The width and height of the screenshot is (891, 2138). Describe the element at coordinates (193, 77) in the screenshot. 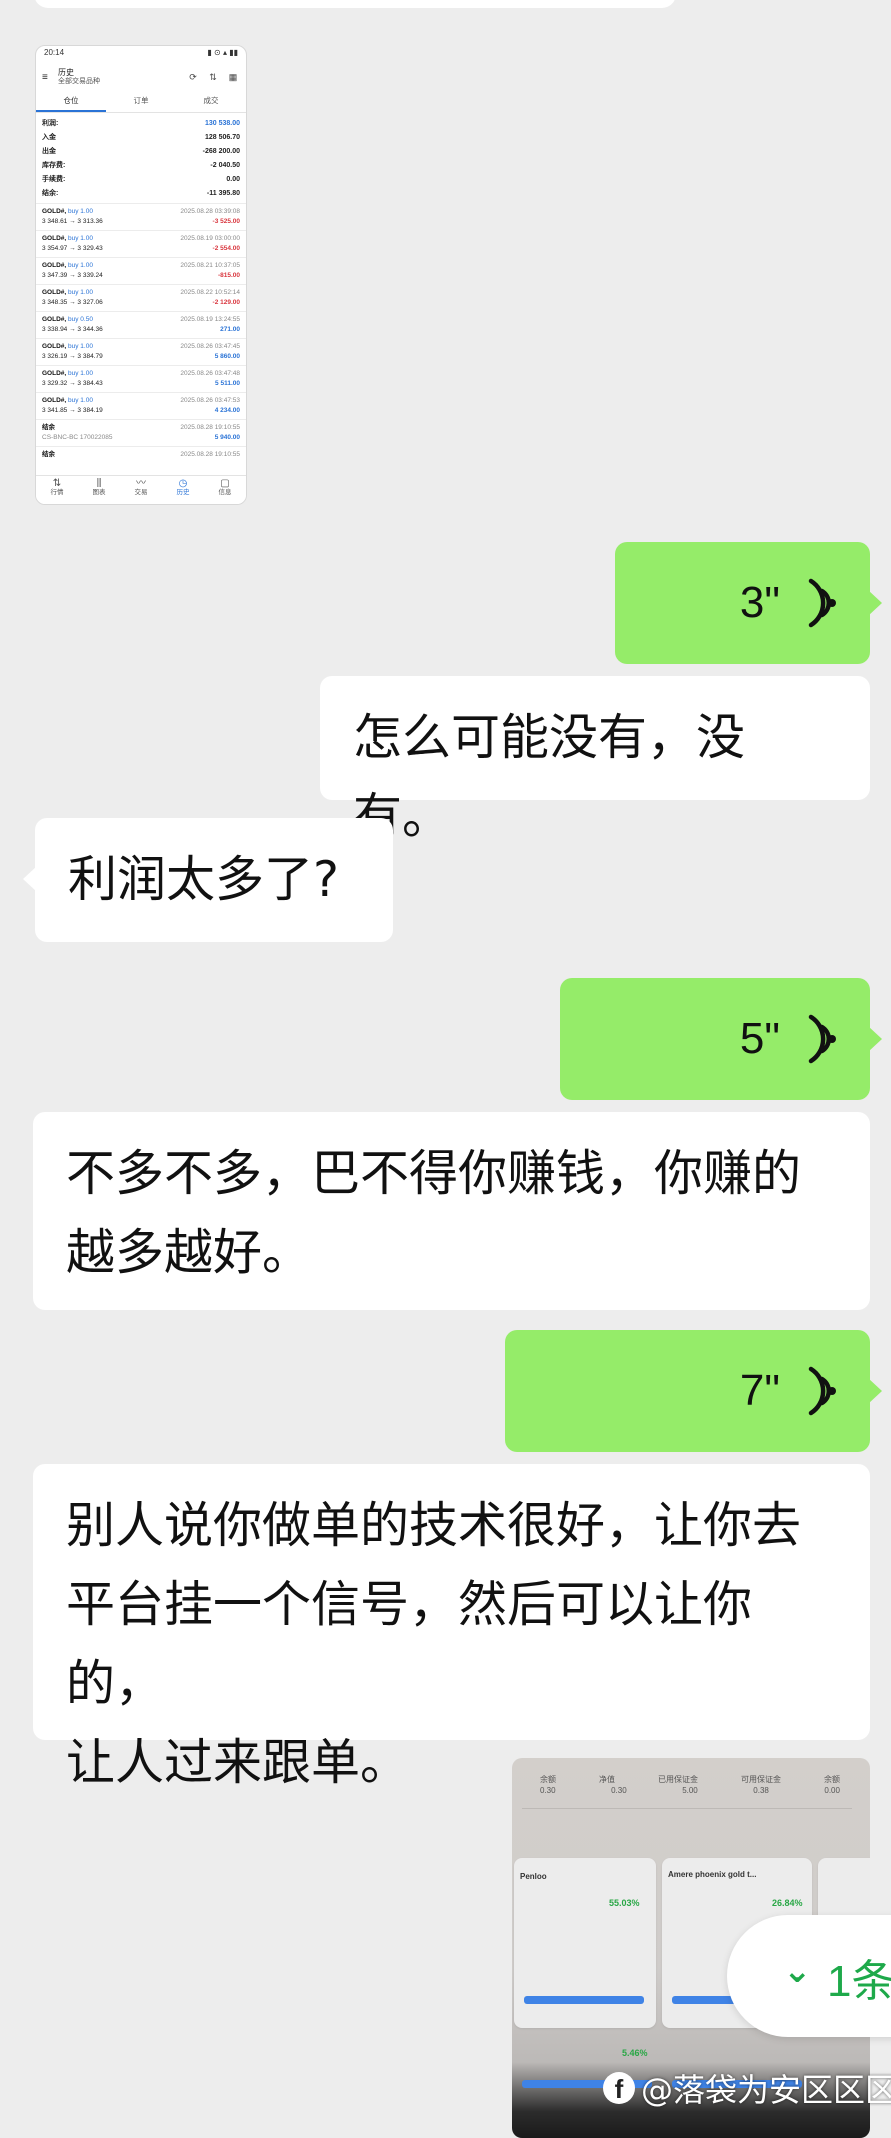

I see `refresh-icon: ⟳` at that location.